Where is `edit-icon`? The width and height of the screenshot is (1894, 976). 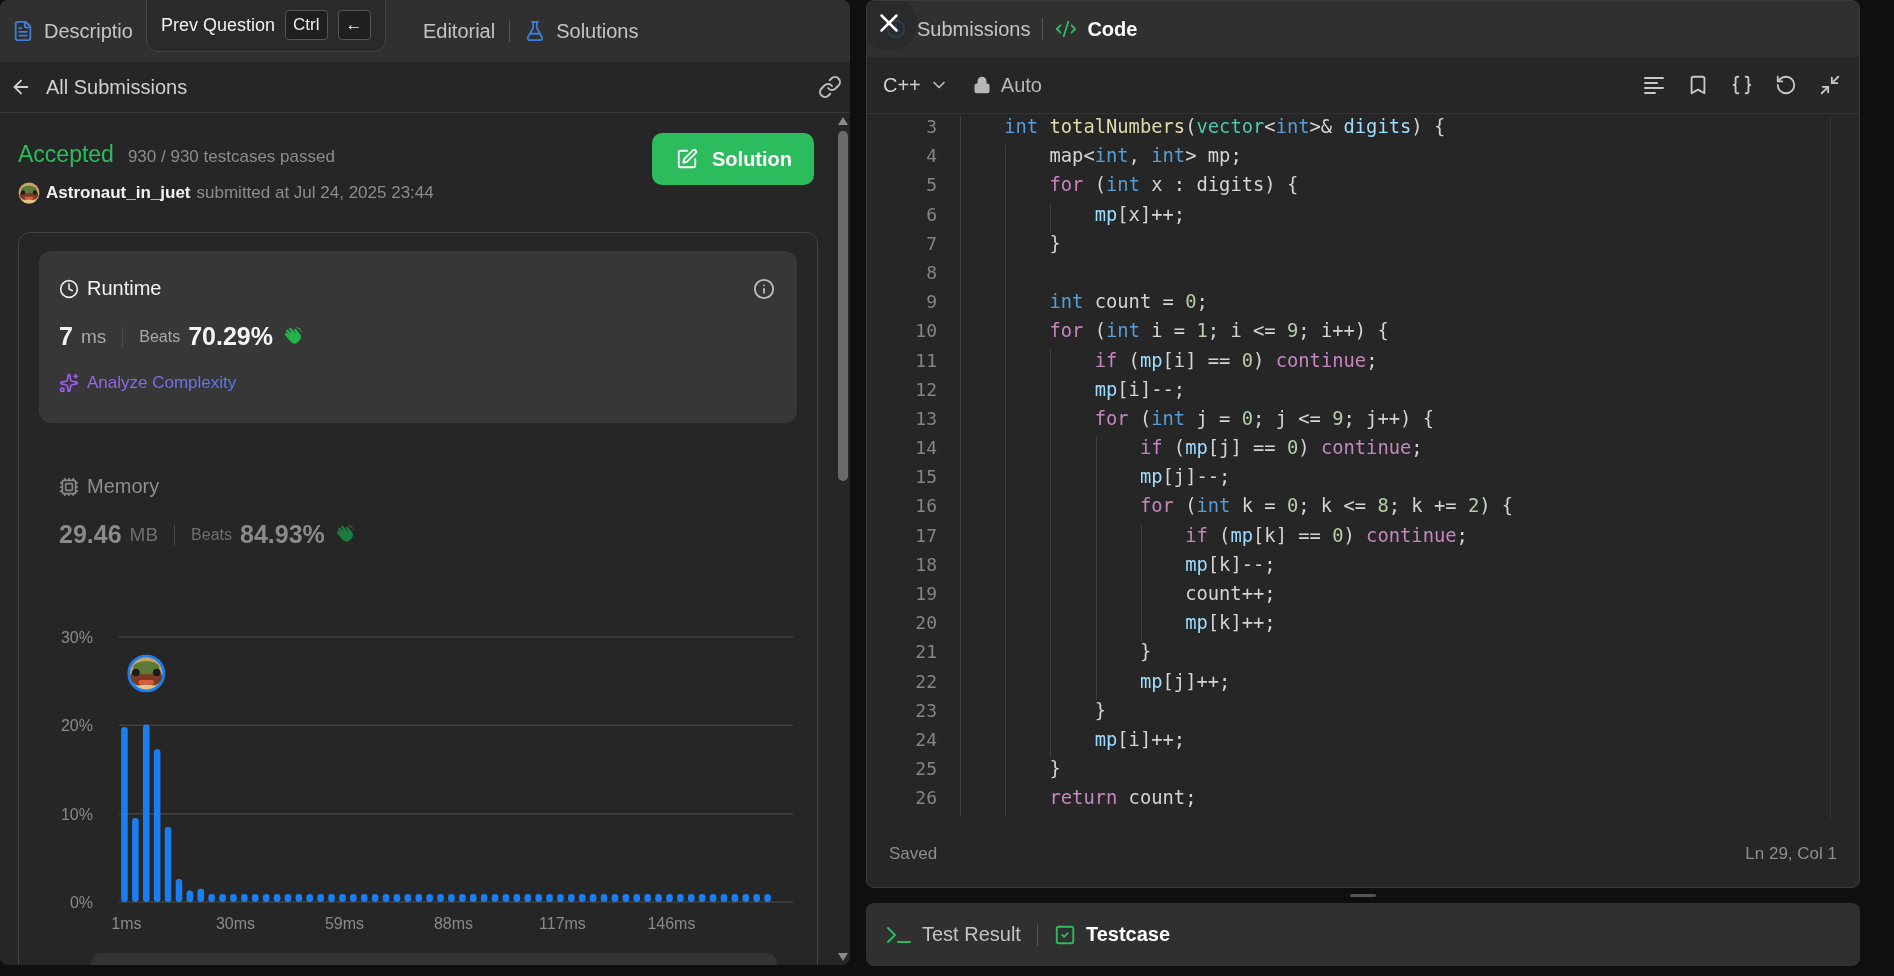
edit-icon is located at coordinates (687, 159).